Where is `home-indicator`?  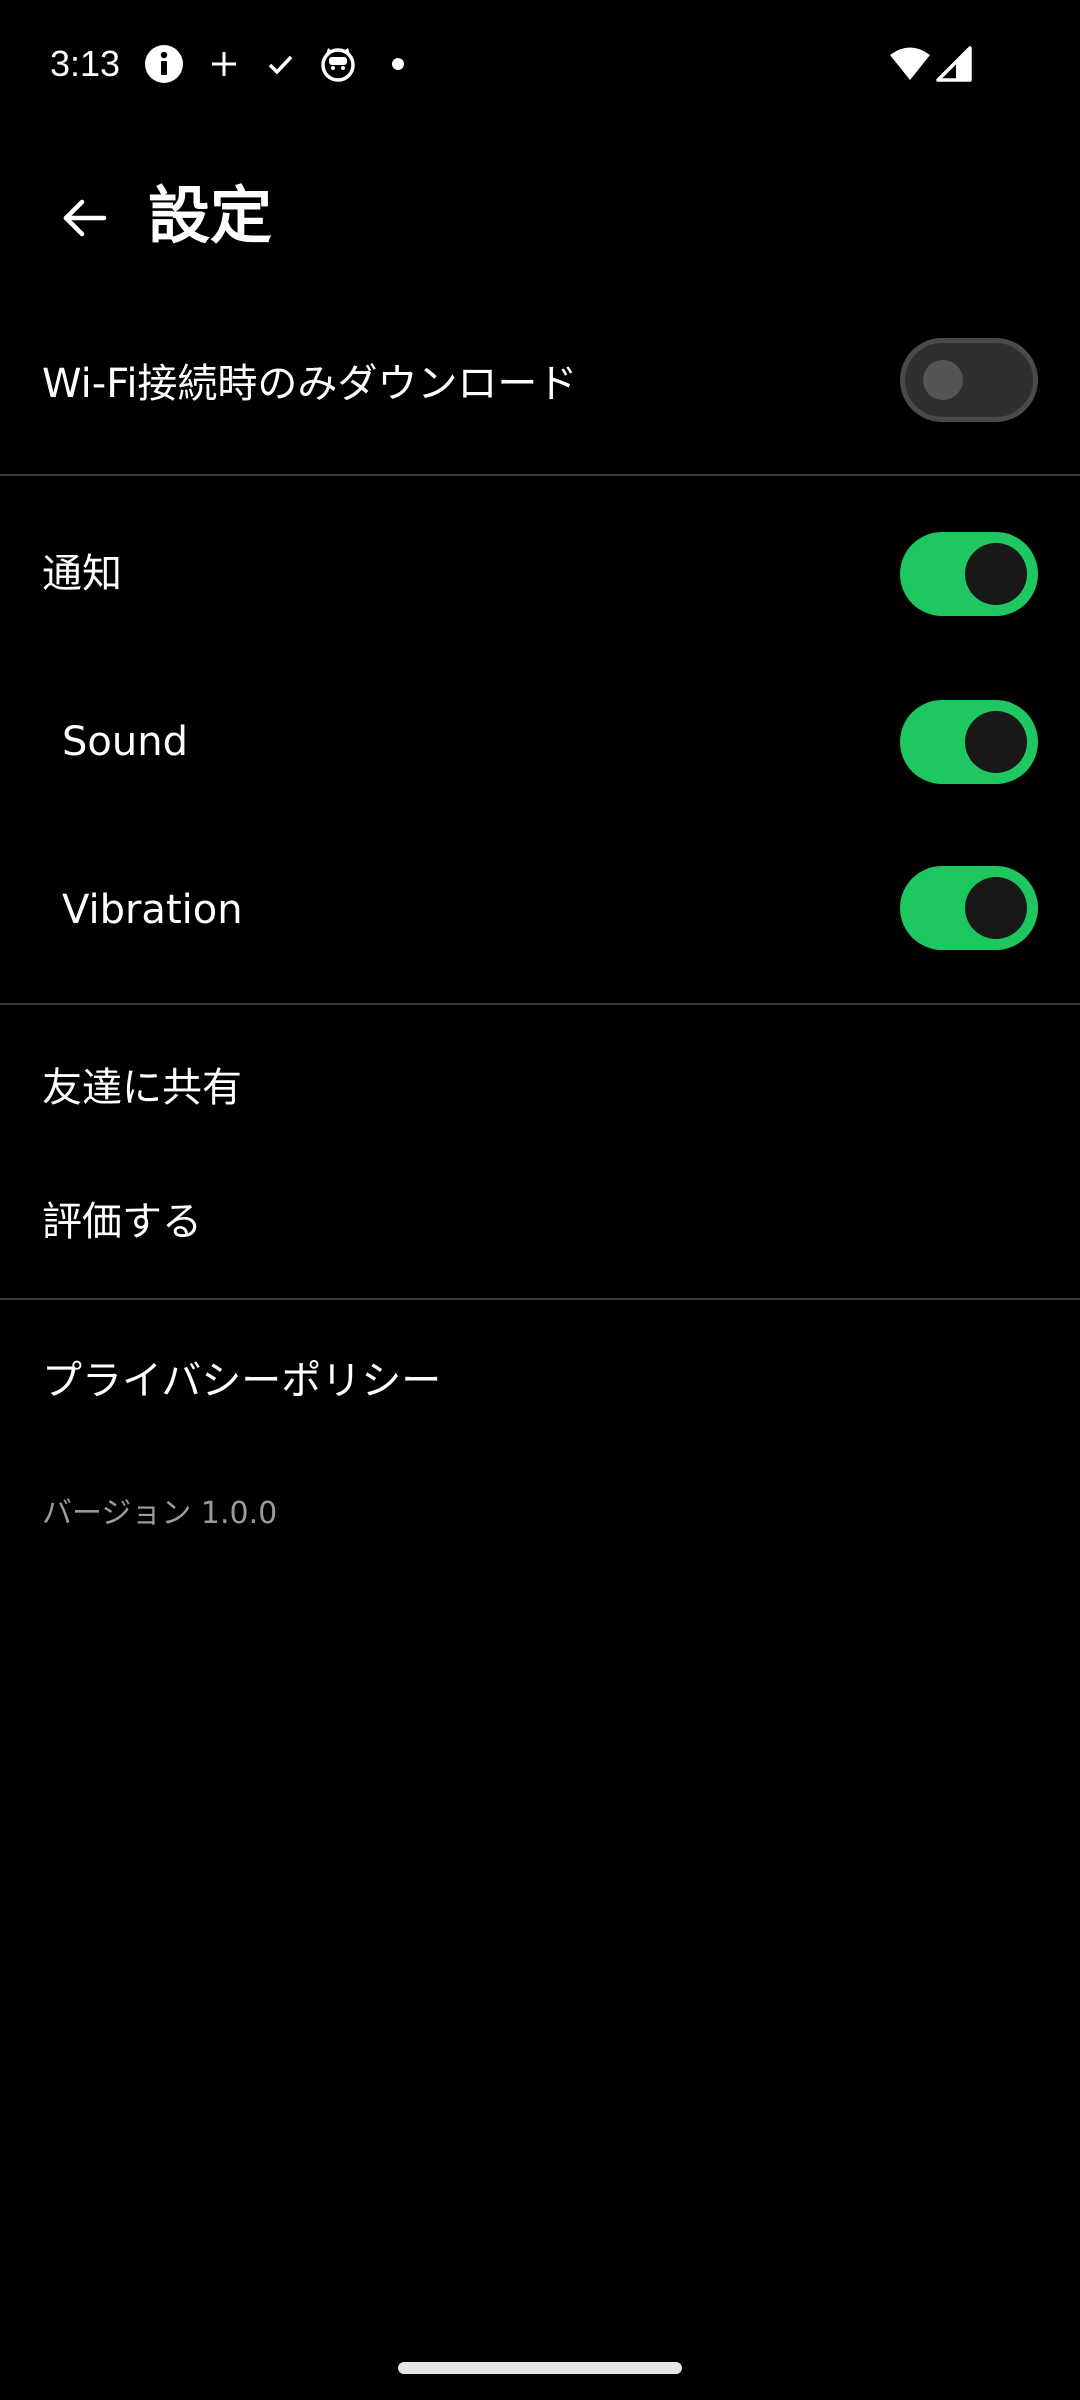
home-indicator is located at coordinates (540, 2368).